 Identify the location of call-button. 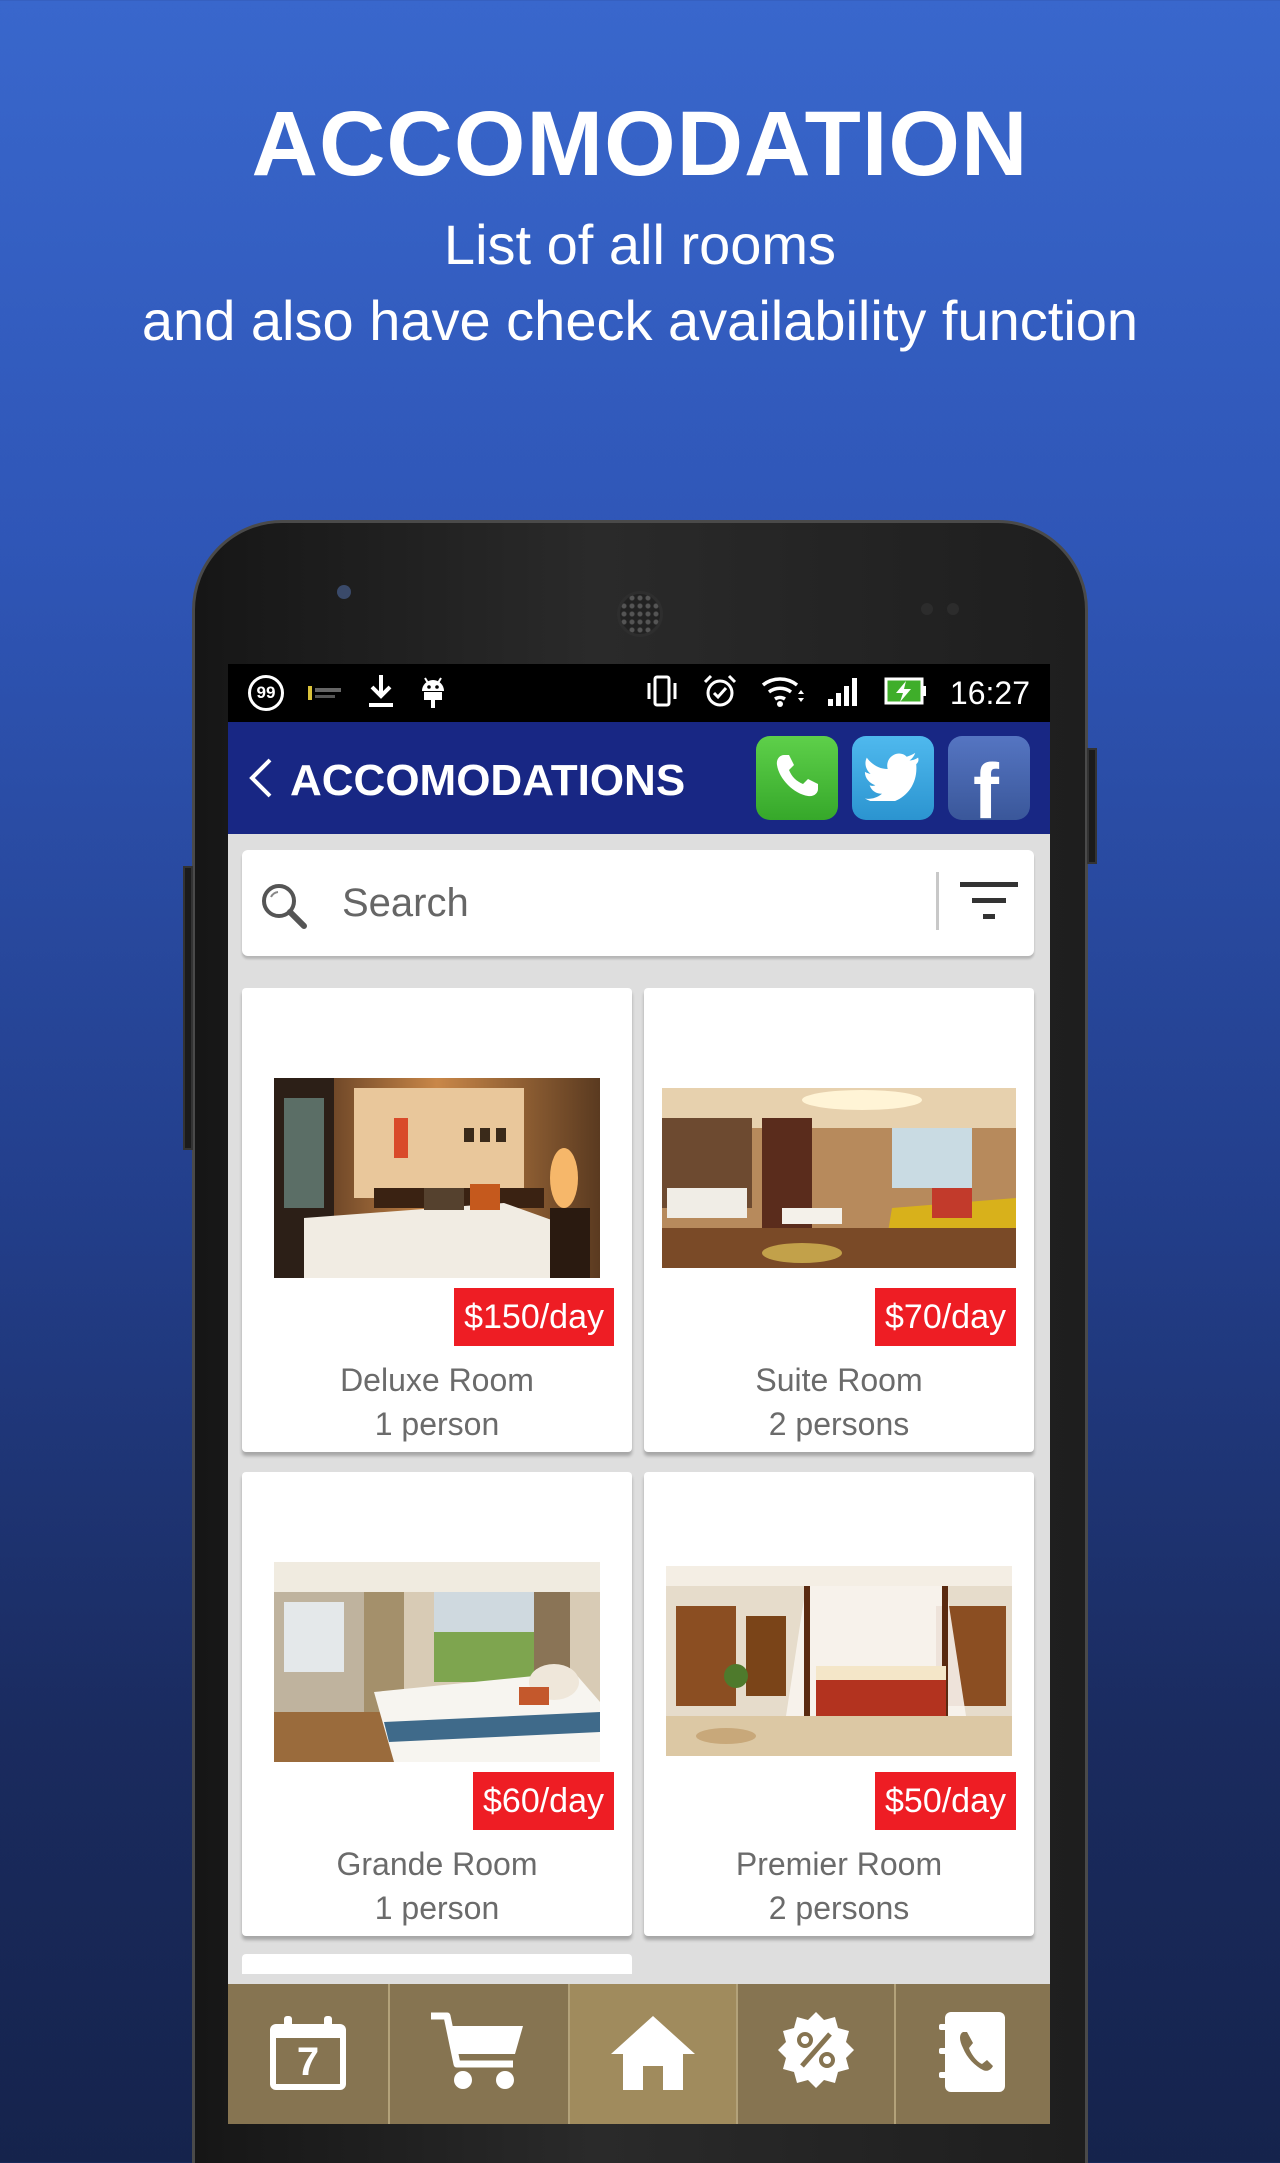
(797, 778).